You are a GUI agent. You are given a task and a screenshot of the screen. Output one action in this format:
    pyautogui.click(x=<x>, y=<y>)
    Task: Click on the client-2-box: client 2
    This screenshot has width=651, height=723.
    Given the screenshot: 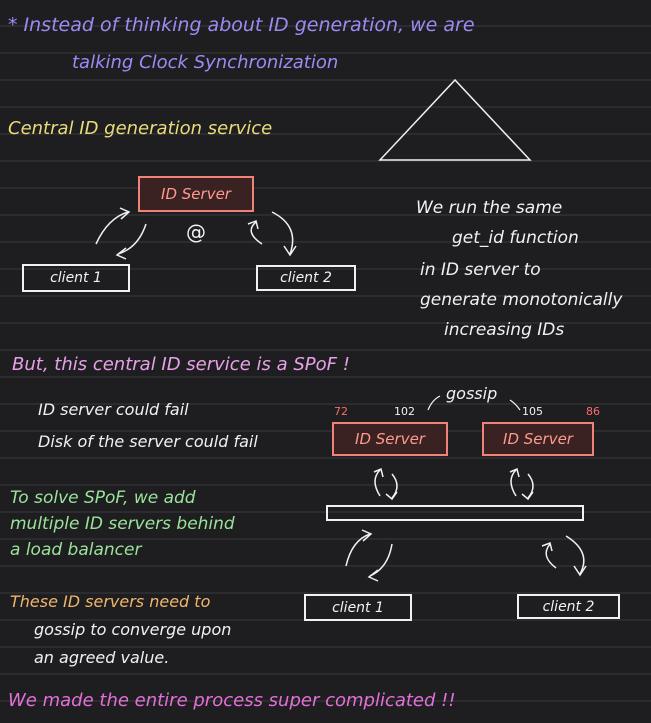 What is the action you would take?
    pyautogui.click(x=306, y=278)
    